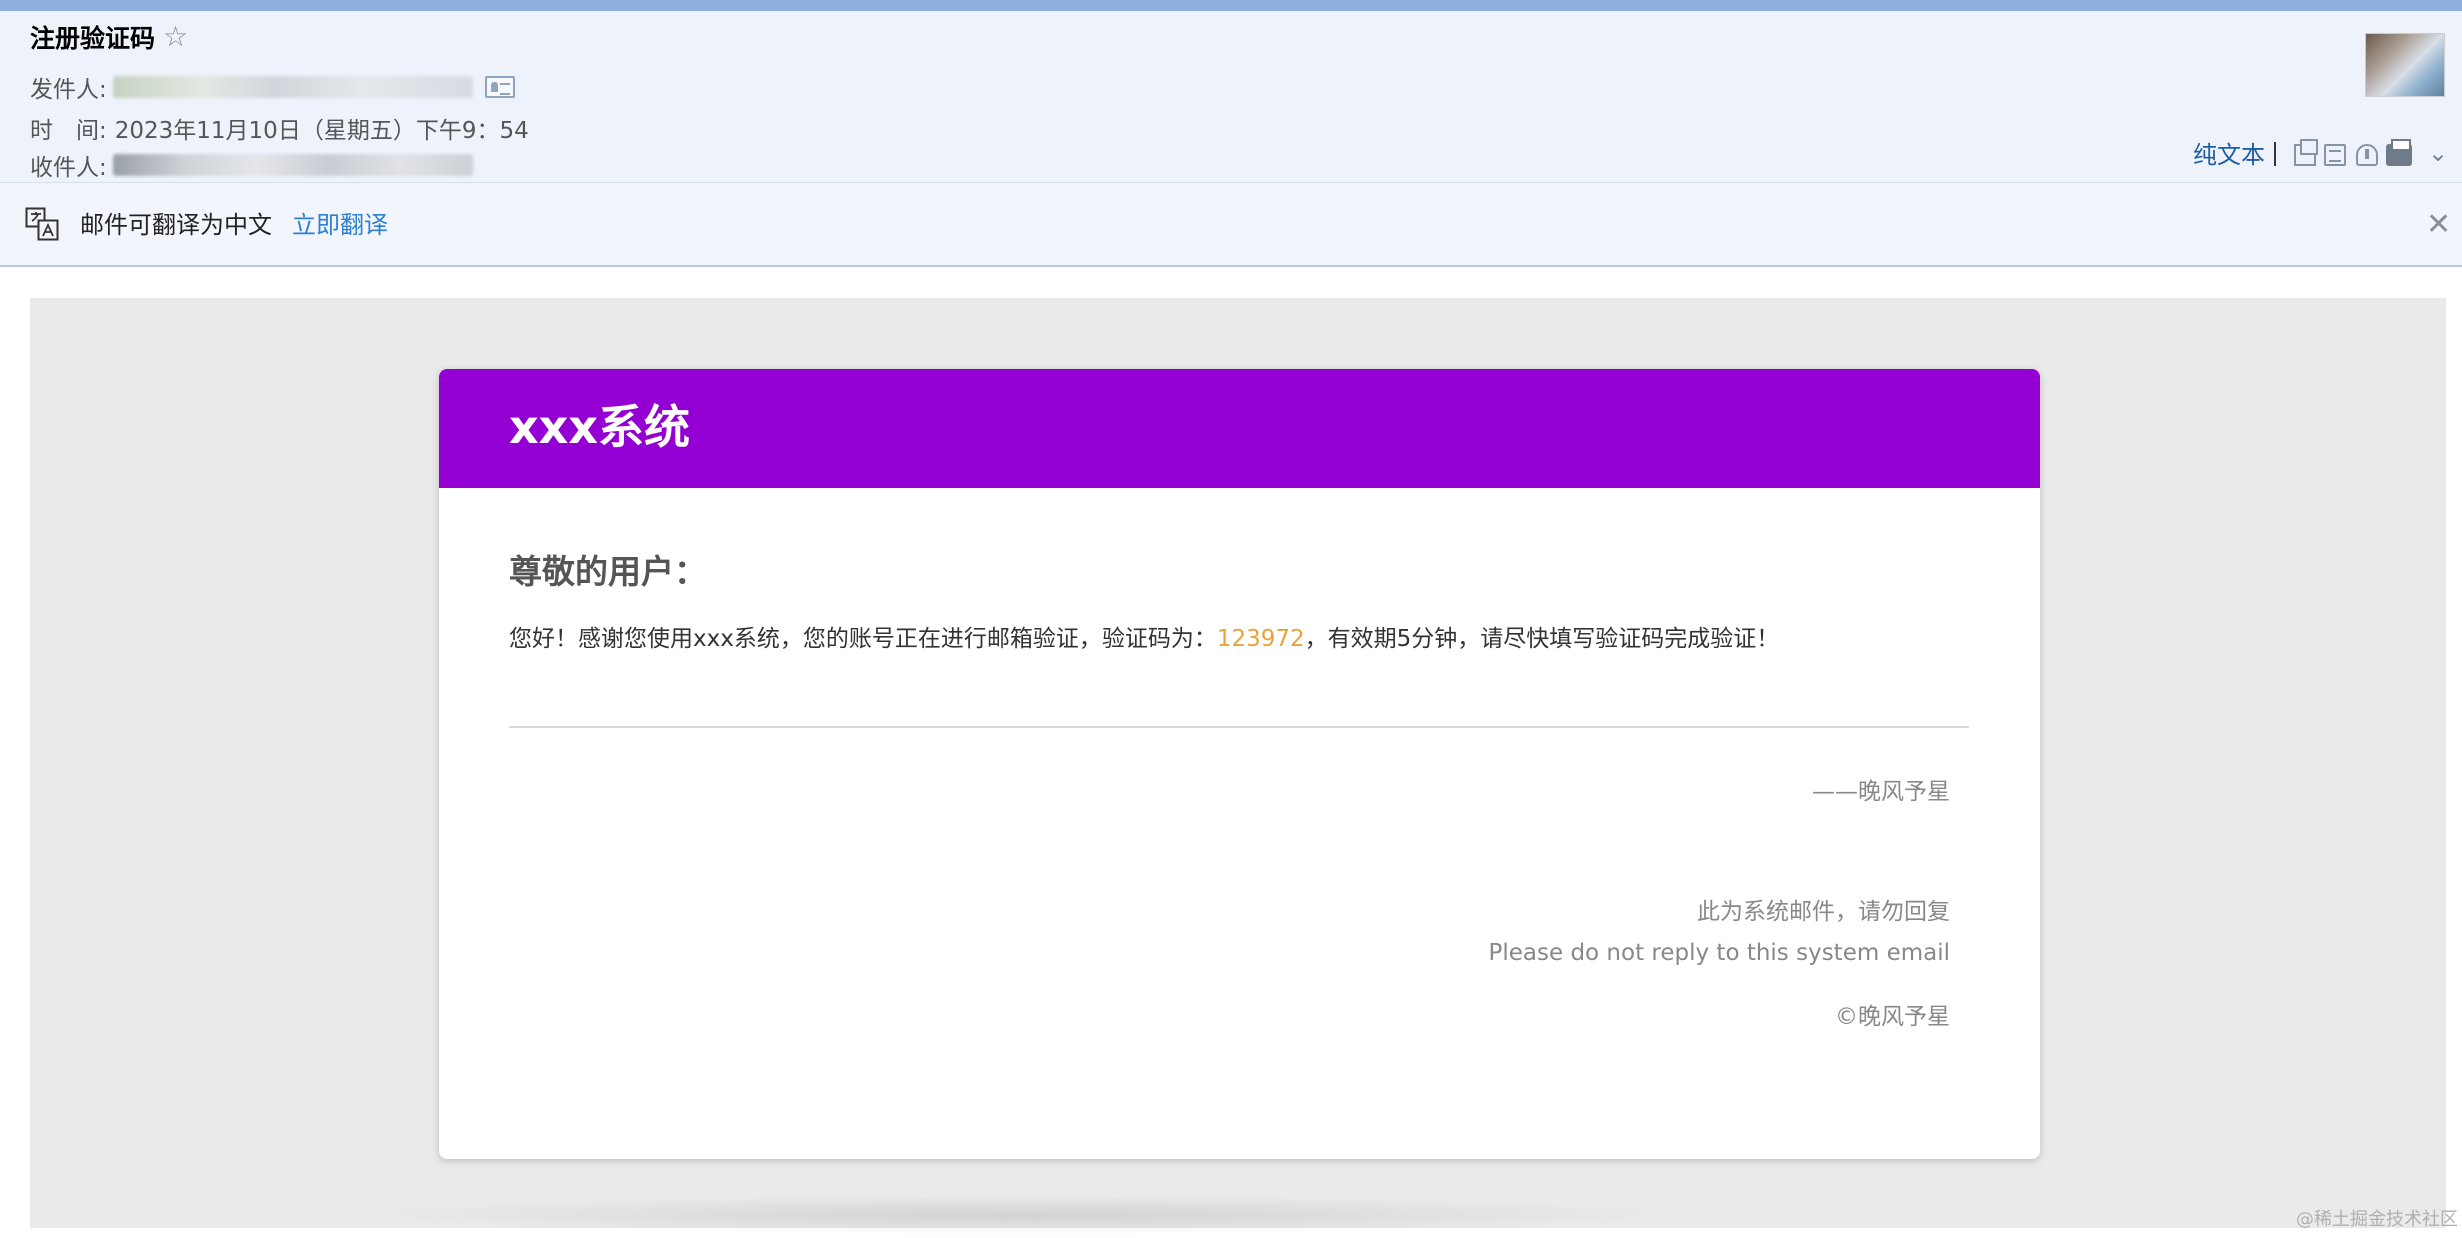 Image resolution: width=2462 pixels, height=1238 pixels. What do you see at coordinates (1542, 639) in the screenshot?
I see `message-suffix: ，有效期5分钟，请尽快填写验证码完成验证！` at bounding box center [1542, 639].